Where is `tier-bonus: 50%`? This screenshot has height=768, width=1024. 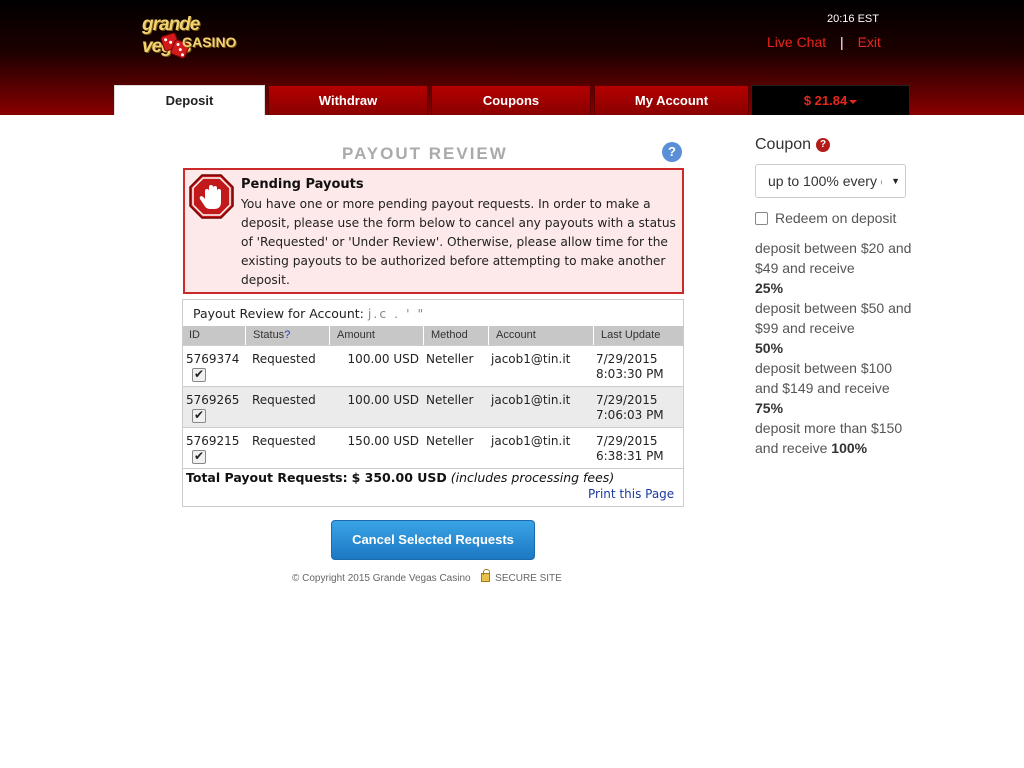
tier-bonus: 50% is located at coordinates (769, 348).